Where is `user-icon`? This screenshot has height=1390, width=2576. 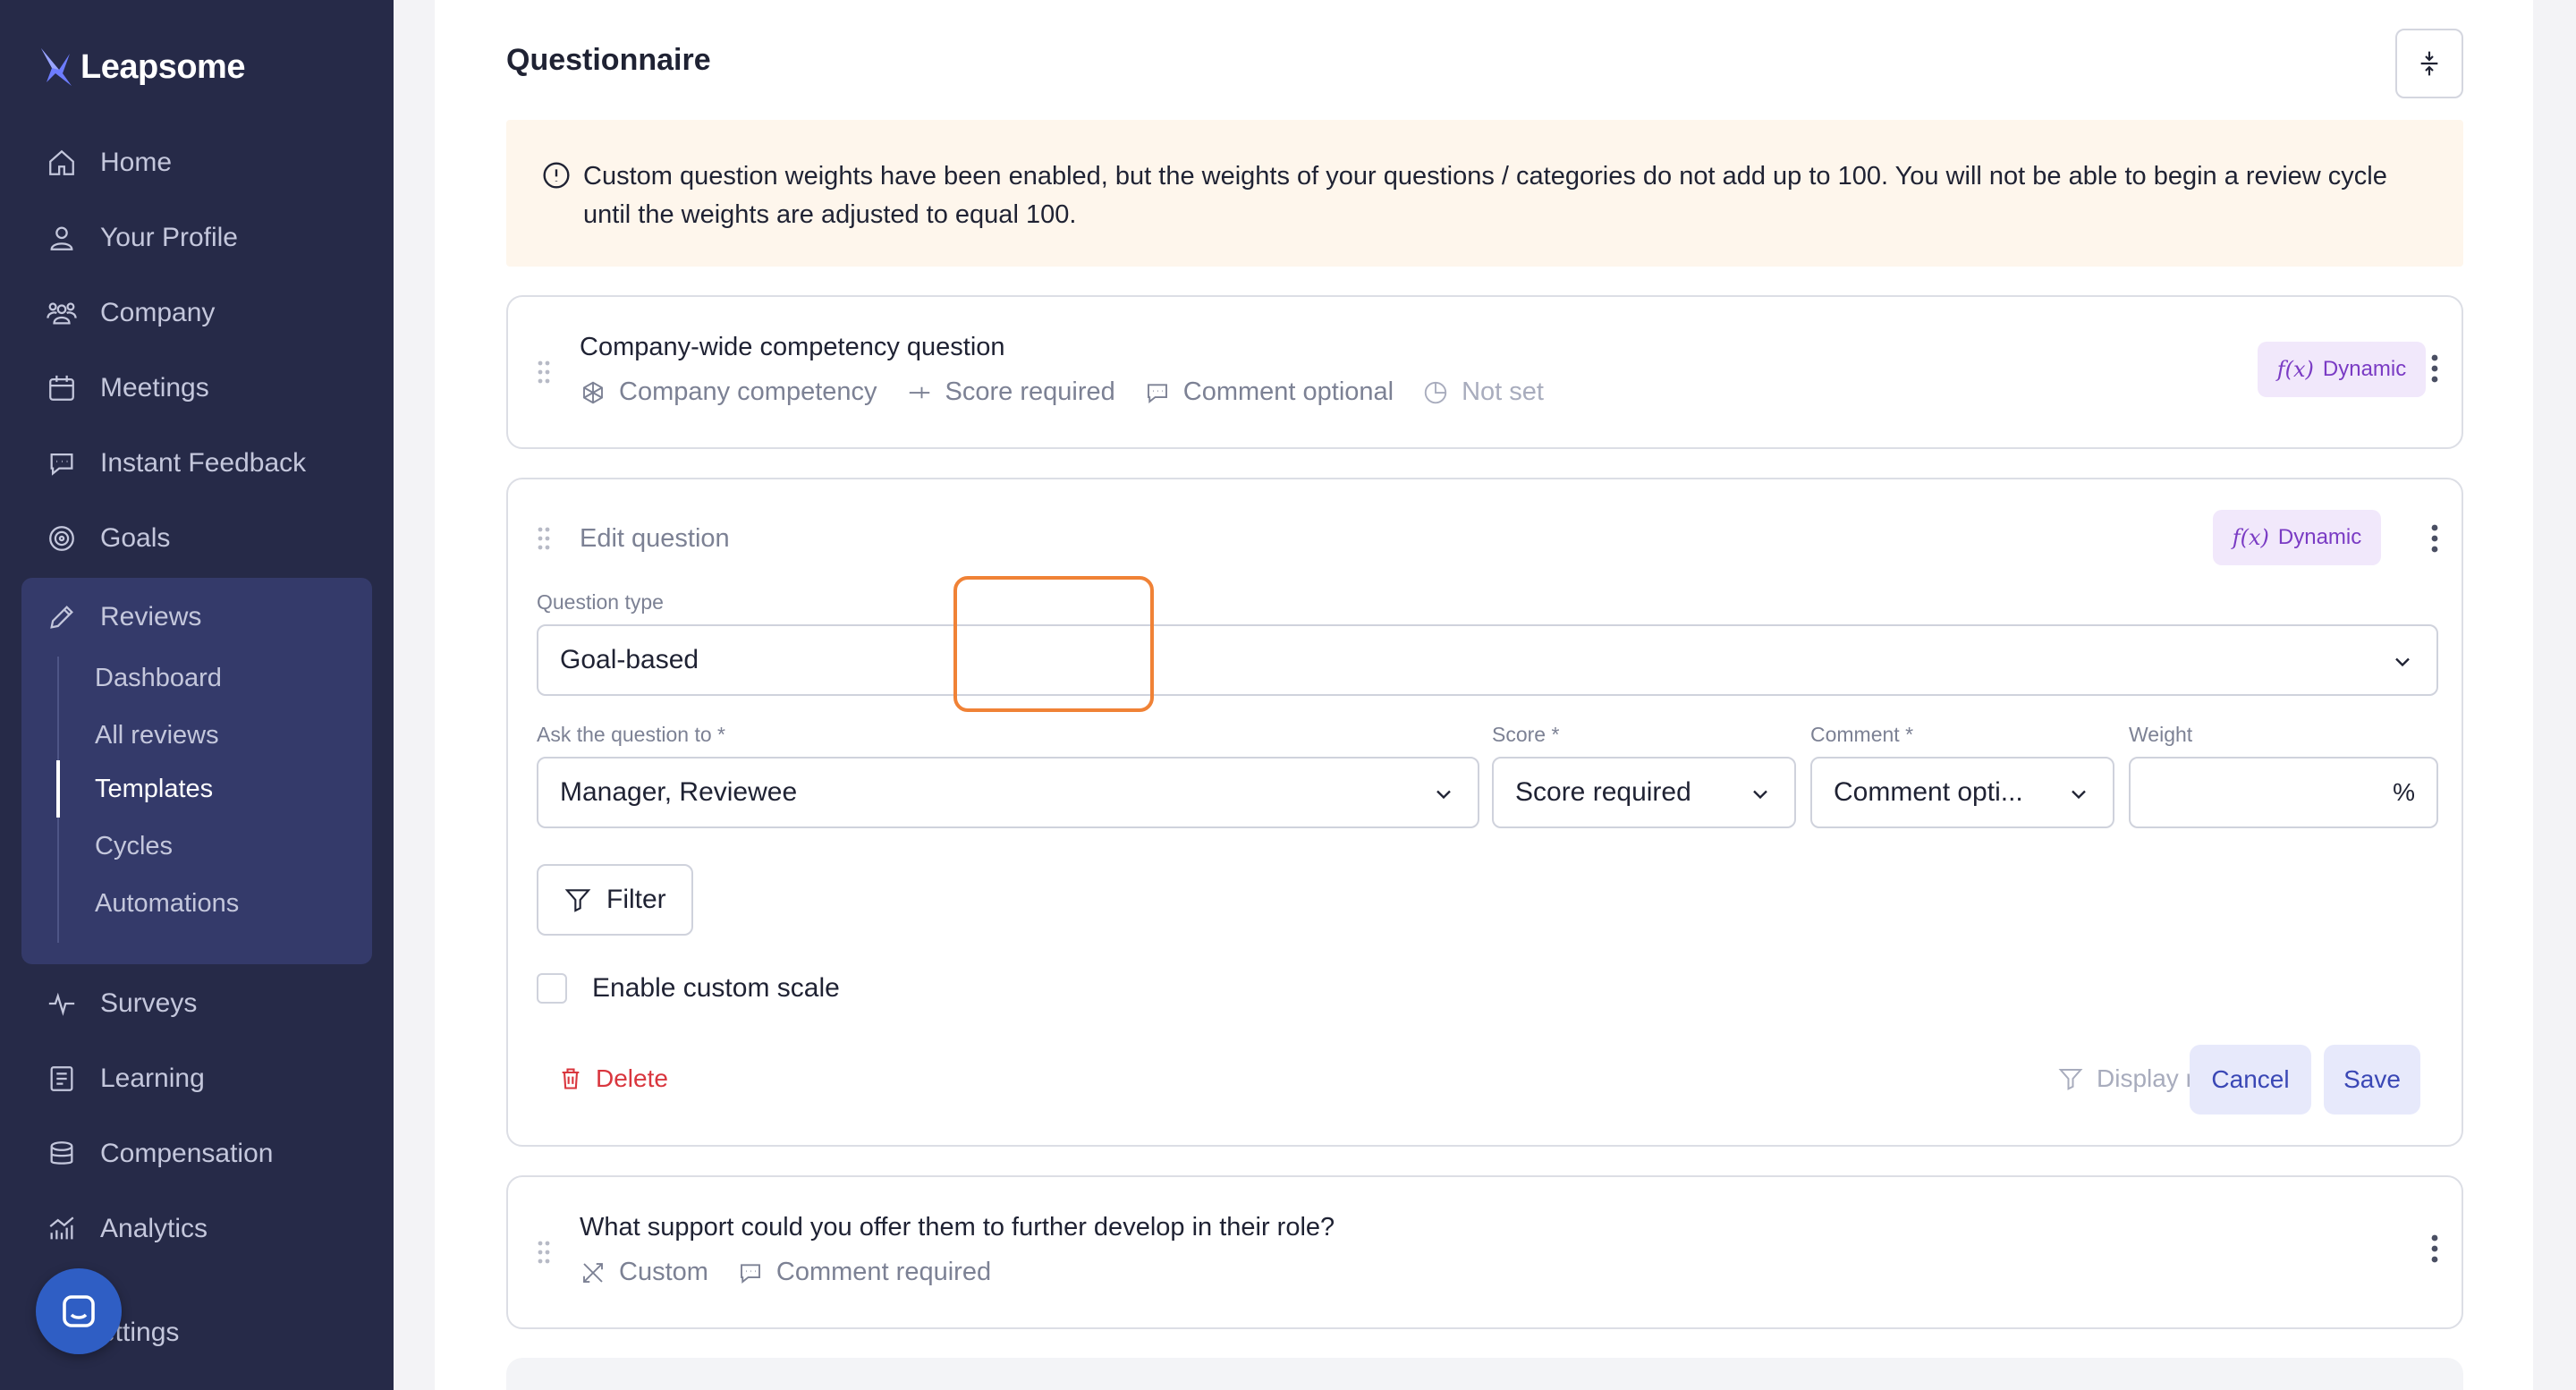 user-icon is located at coordinates (61, 238).